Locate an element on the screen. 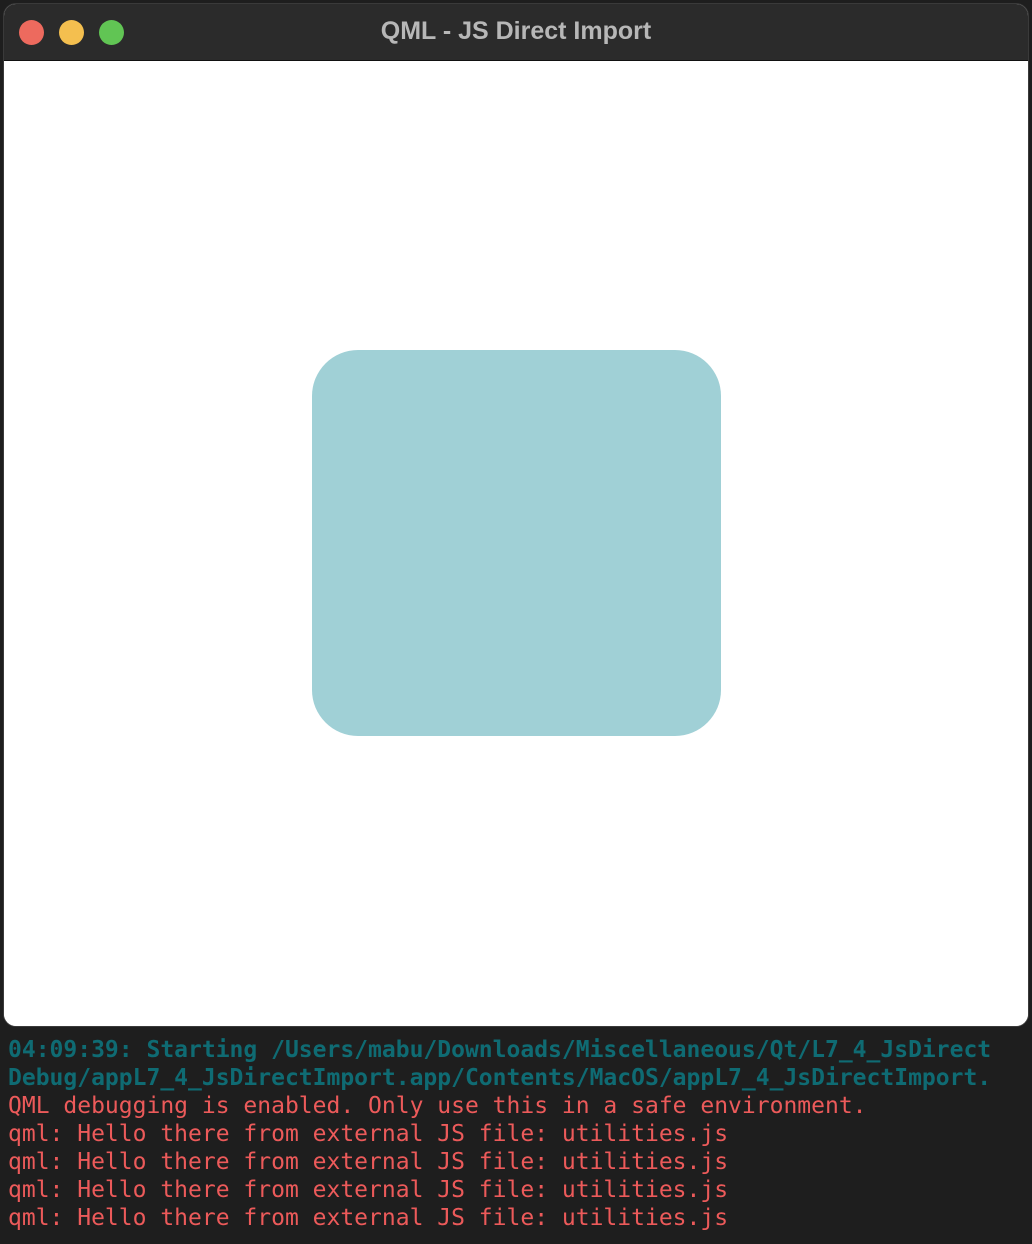  window-title: QML - JS Direct Import is located at coordinates (516, 31).